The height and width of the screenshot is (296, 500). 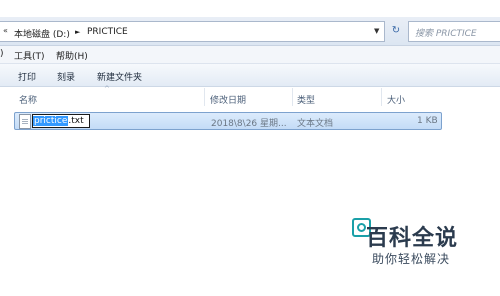 I want to click on new-folder-button: 新建文件夹, so click(x=119, y=76).